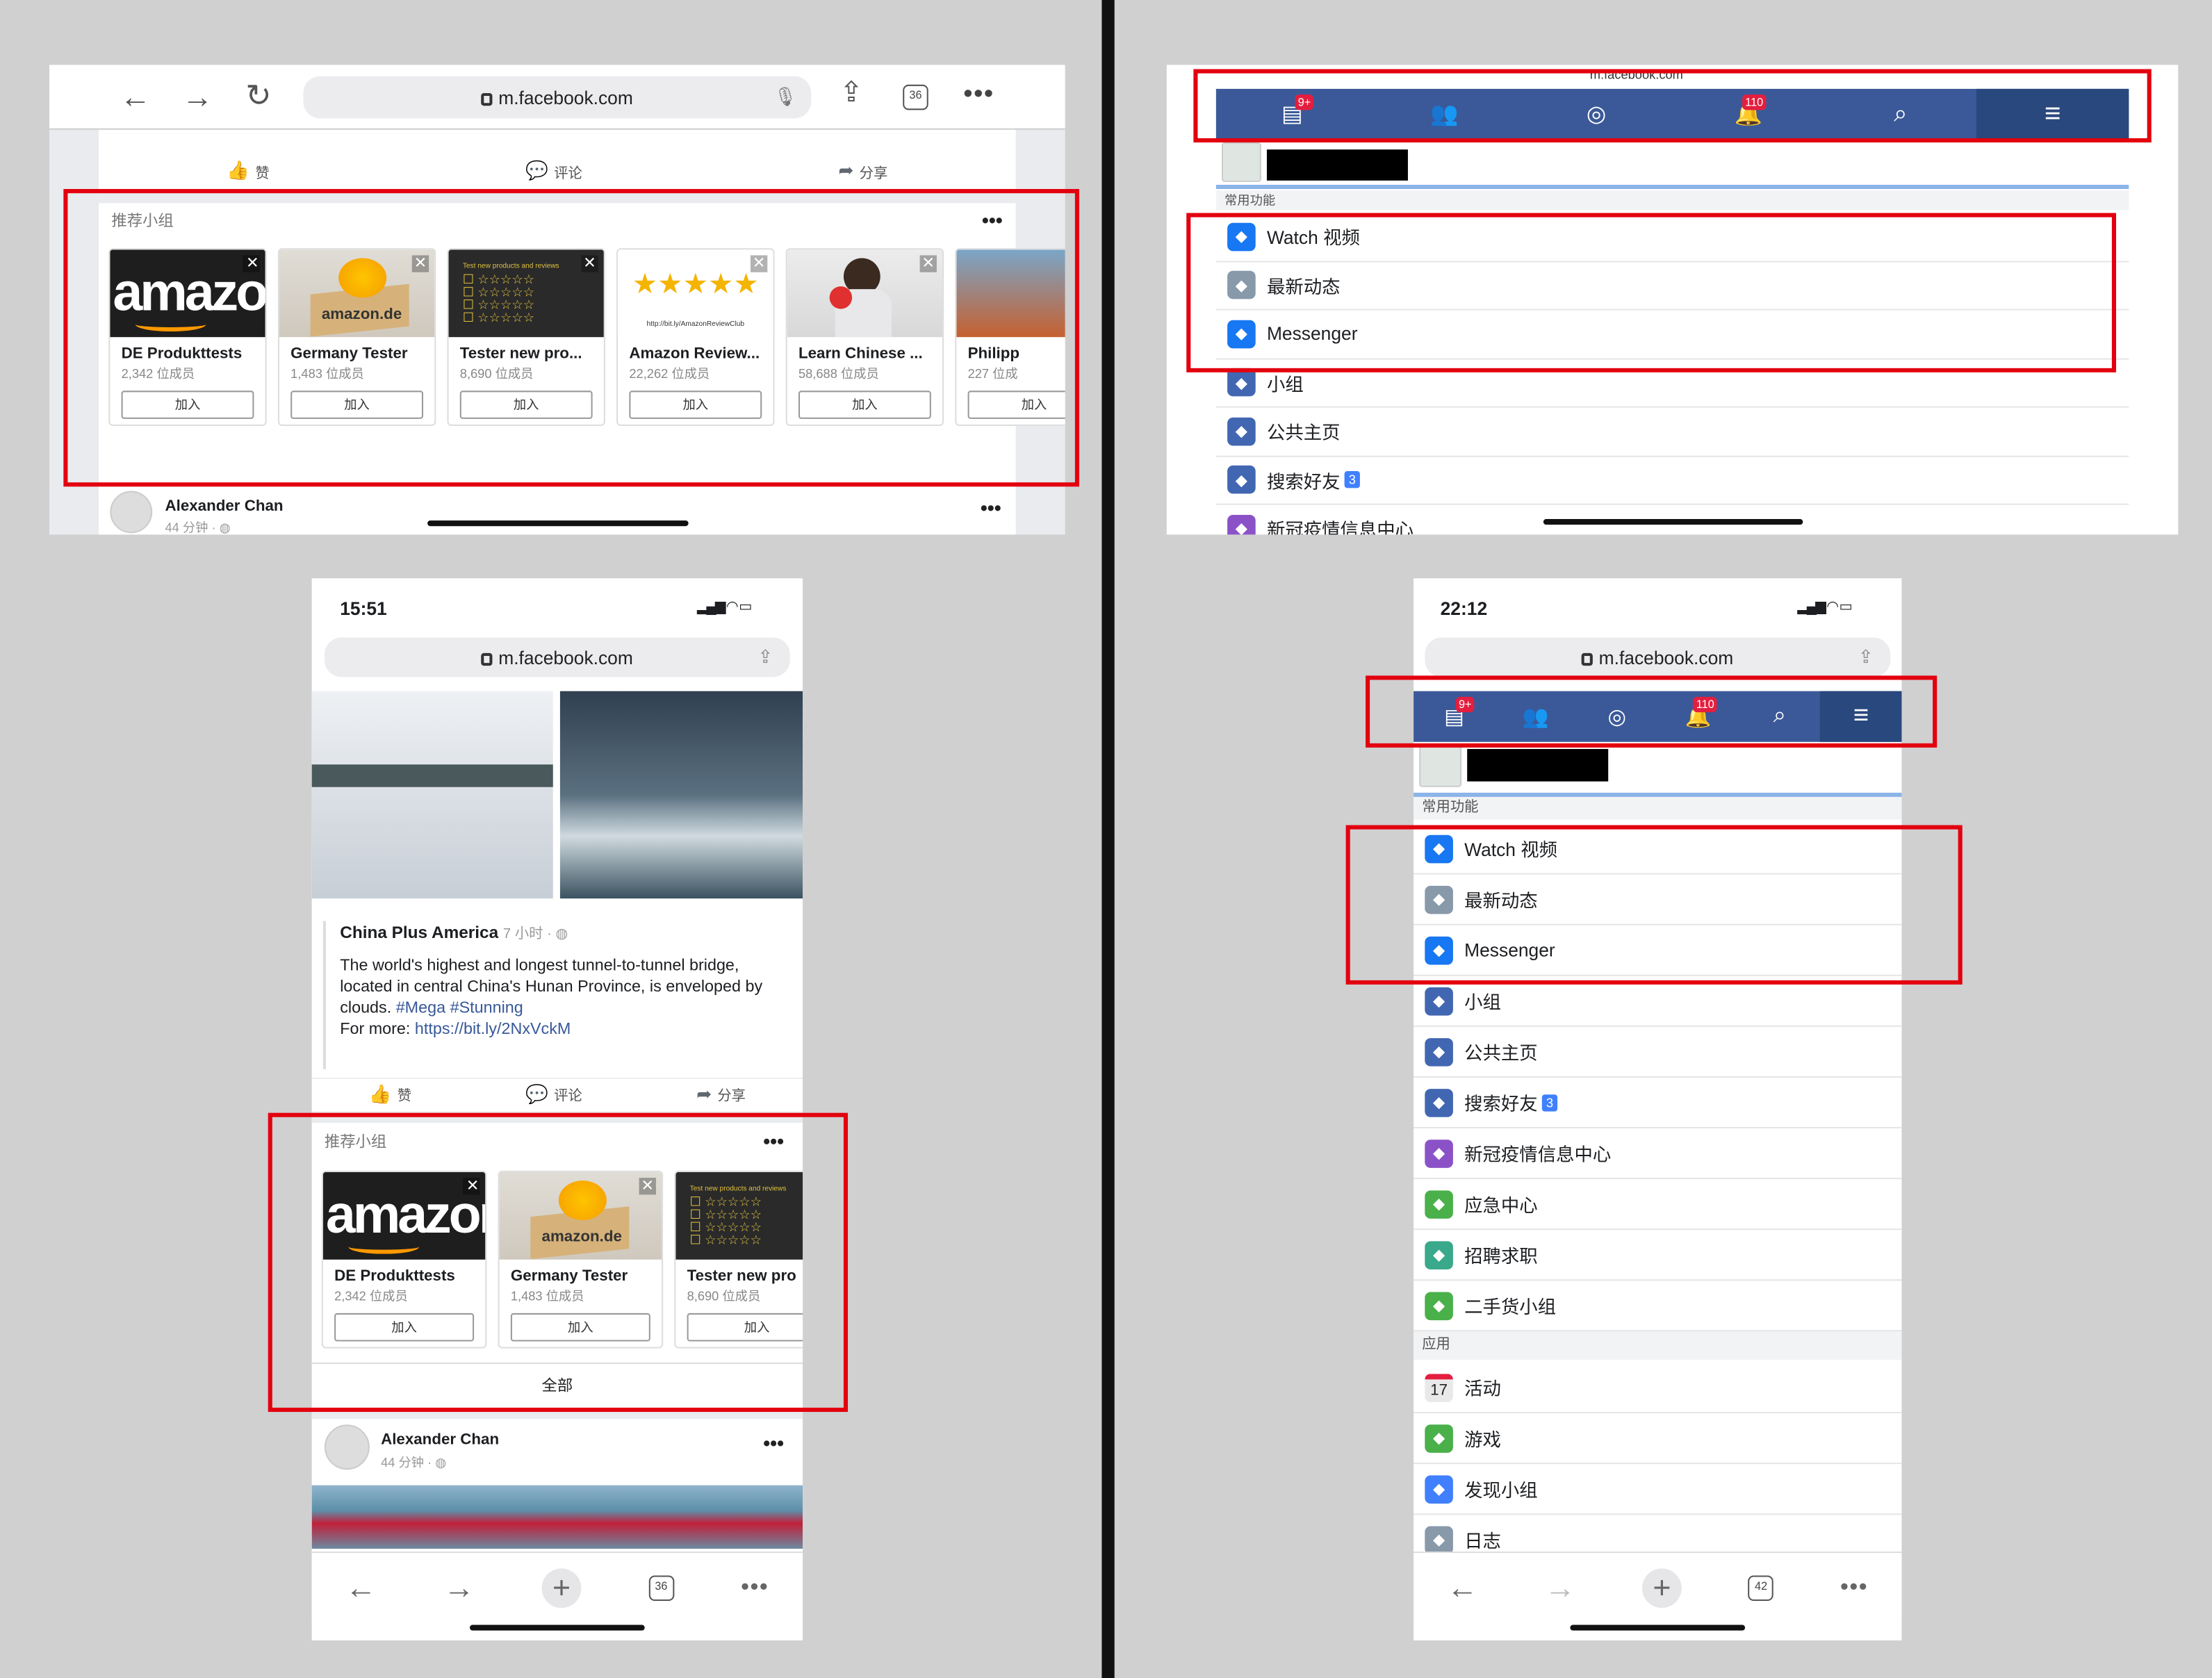 The width and height of the screenshot is (2212, 1678). I want to click on group-name: Tester new pro, so click(745, 1276).